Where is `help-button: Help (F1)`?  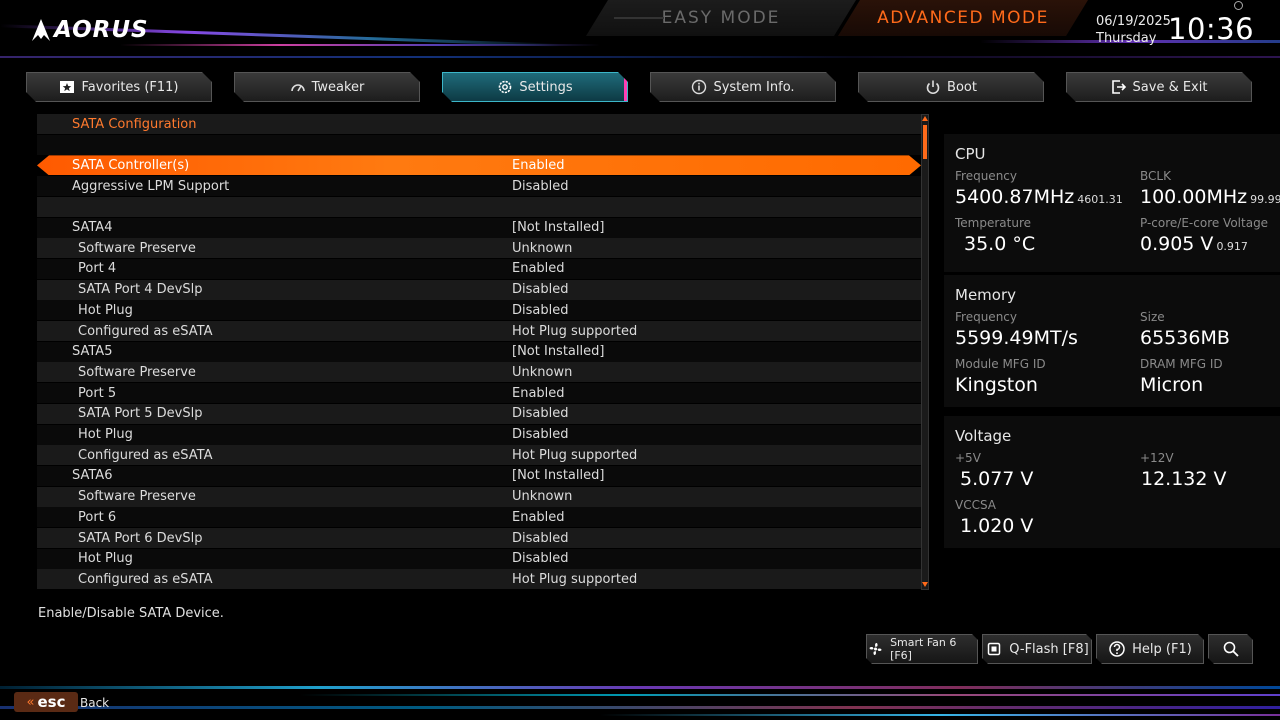
help-button: Help (F1) is located at coordinates (1150, 649).